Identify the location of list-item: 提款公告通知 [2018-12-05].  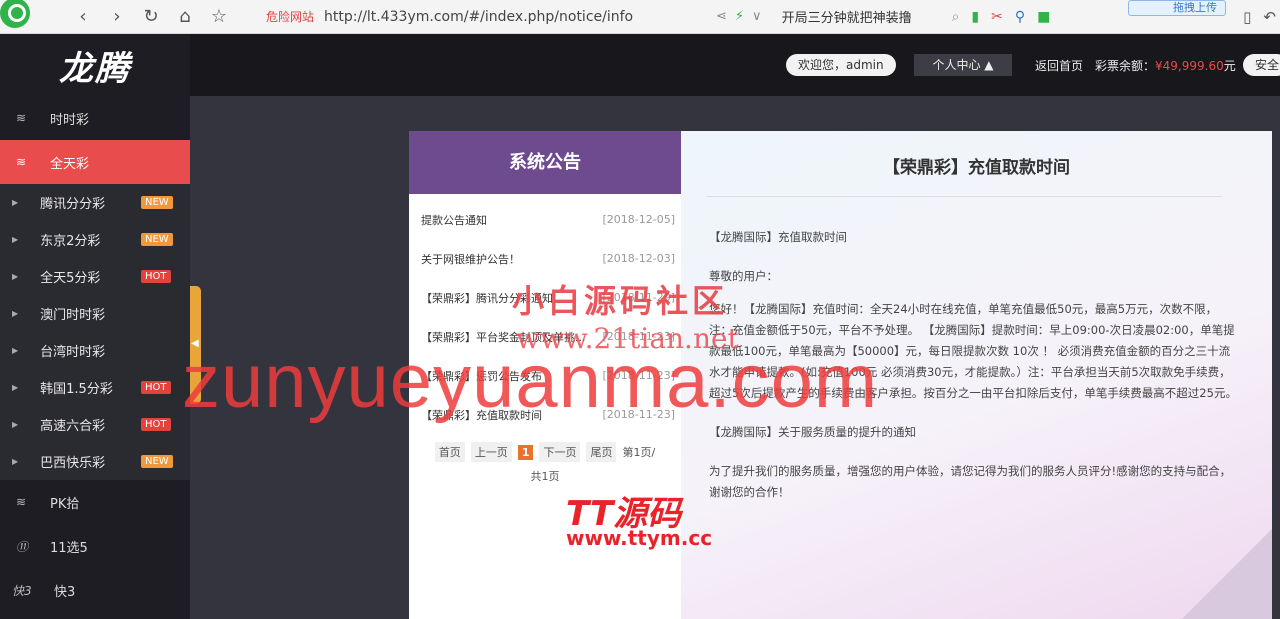
(545, 219).